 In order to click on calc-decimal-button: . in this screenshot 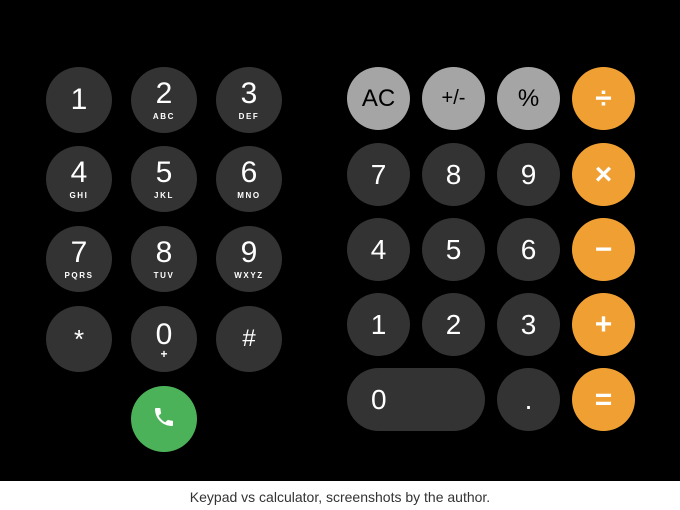, I will do `click(528, 399)`.